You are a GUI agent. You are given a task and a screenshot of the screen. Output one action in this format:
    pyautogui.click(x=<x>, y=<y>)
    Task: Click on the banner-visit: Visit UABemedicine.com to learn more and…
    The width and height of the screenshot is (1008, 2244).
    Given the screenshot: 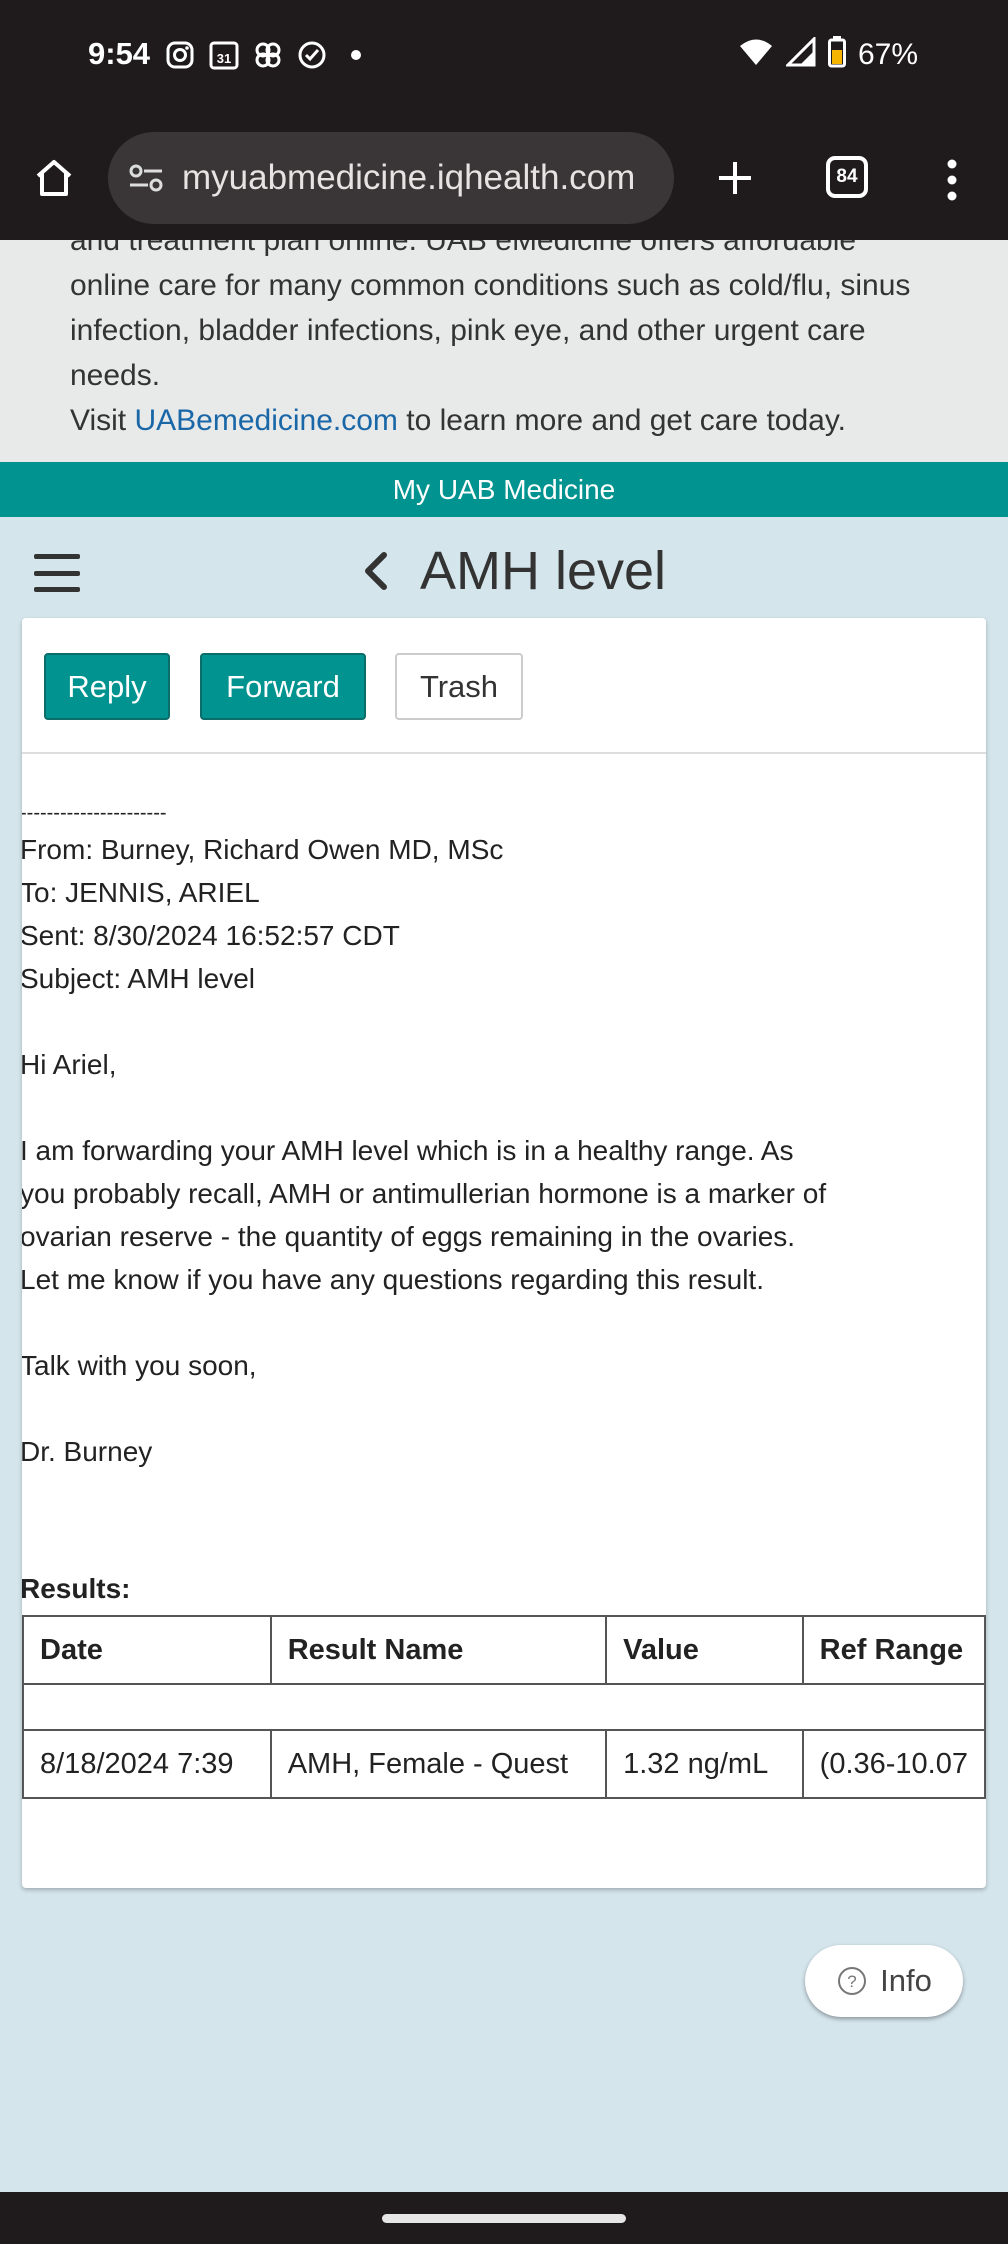 What is the action you would take?
    pyautogui.click(x=510, y=420)
    